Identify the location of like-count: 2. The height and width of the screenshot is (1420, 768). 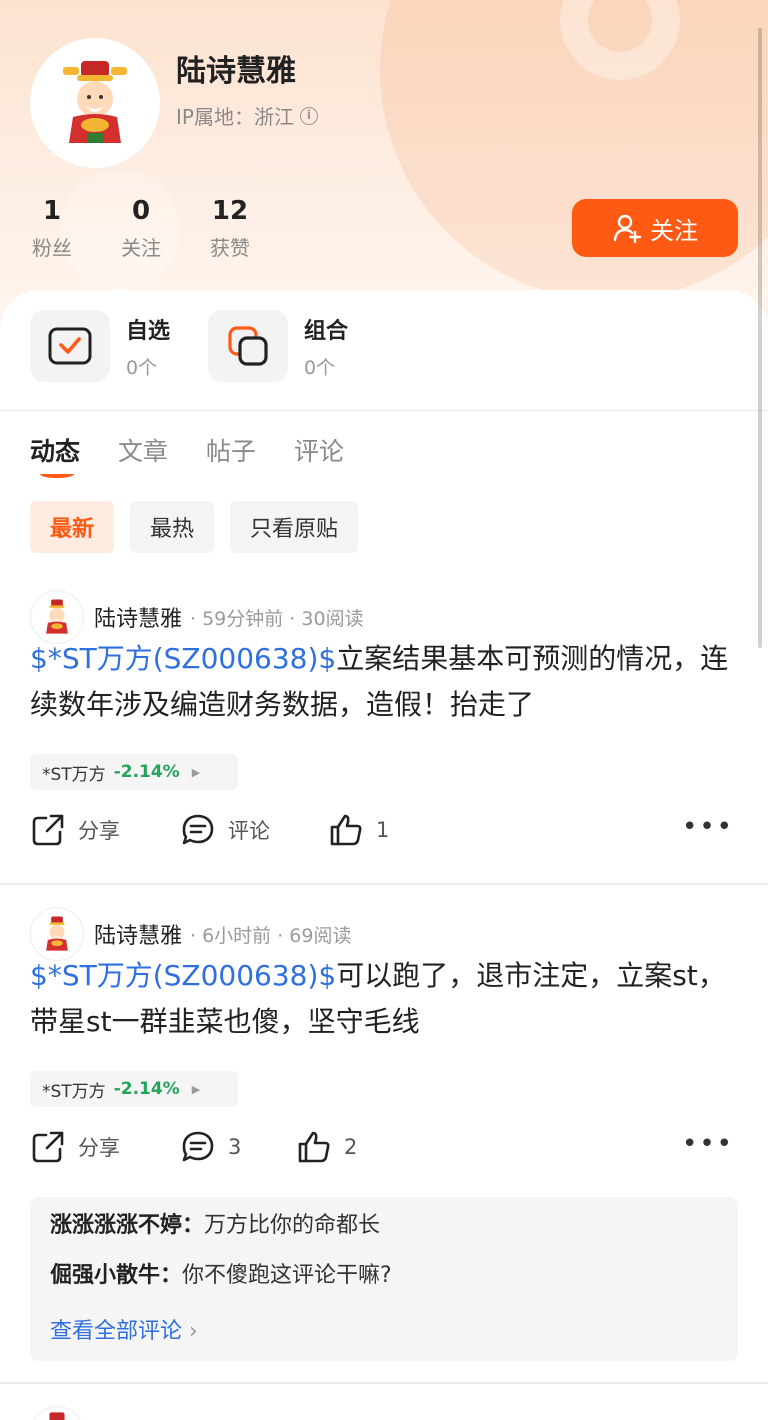
(351, 1147).